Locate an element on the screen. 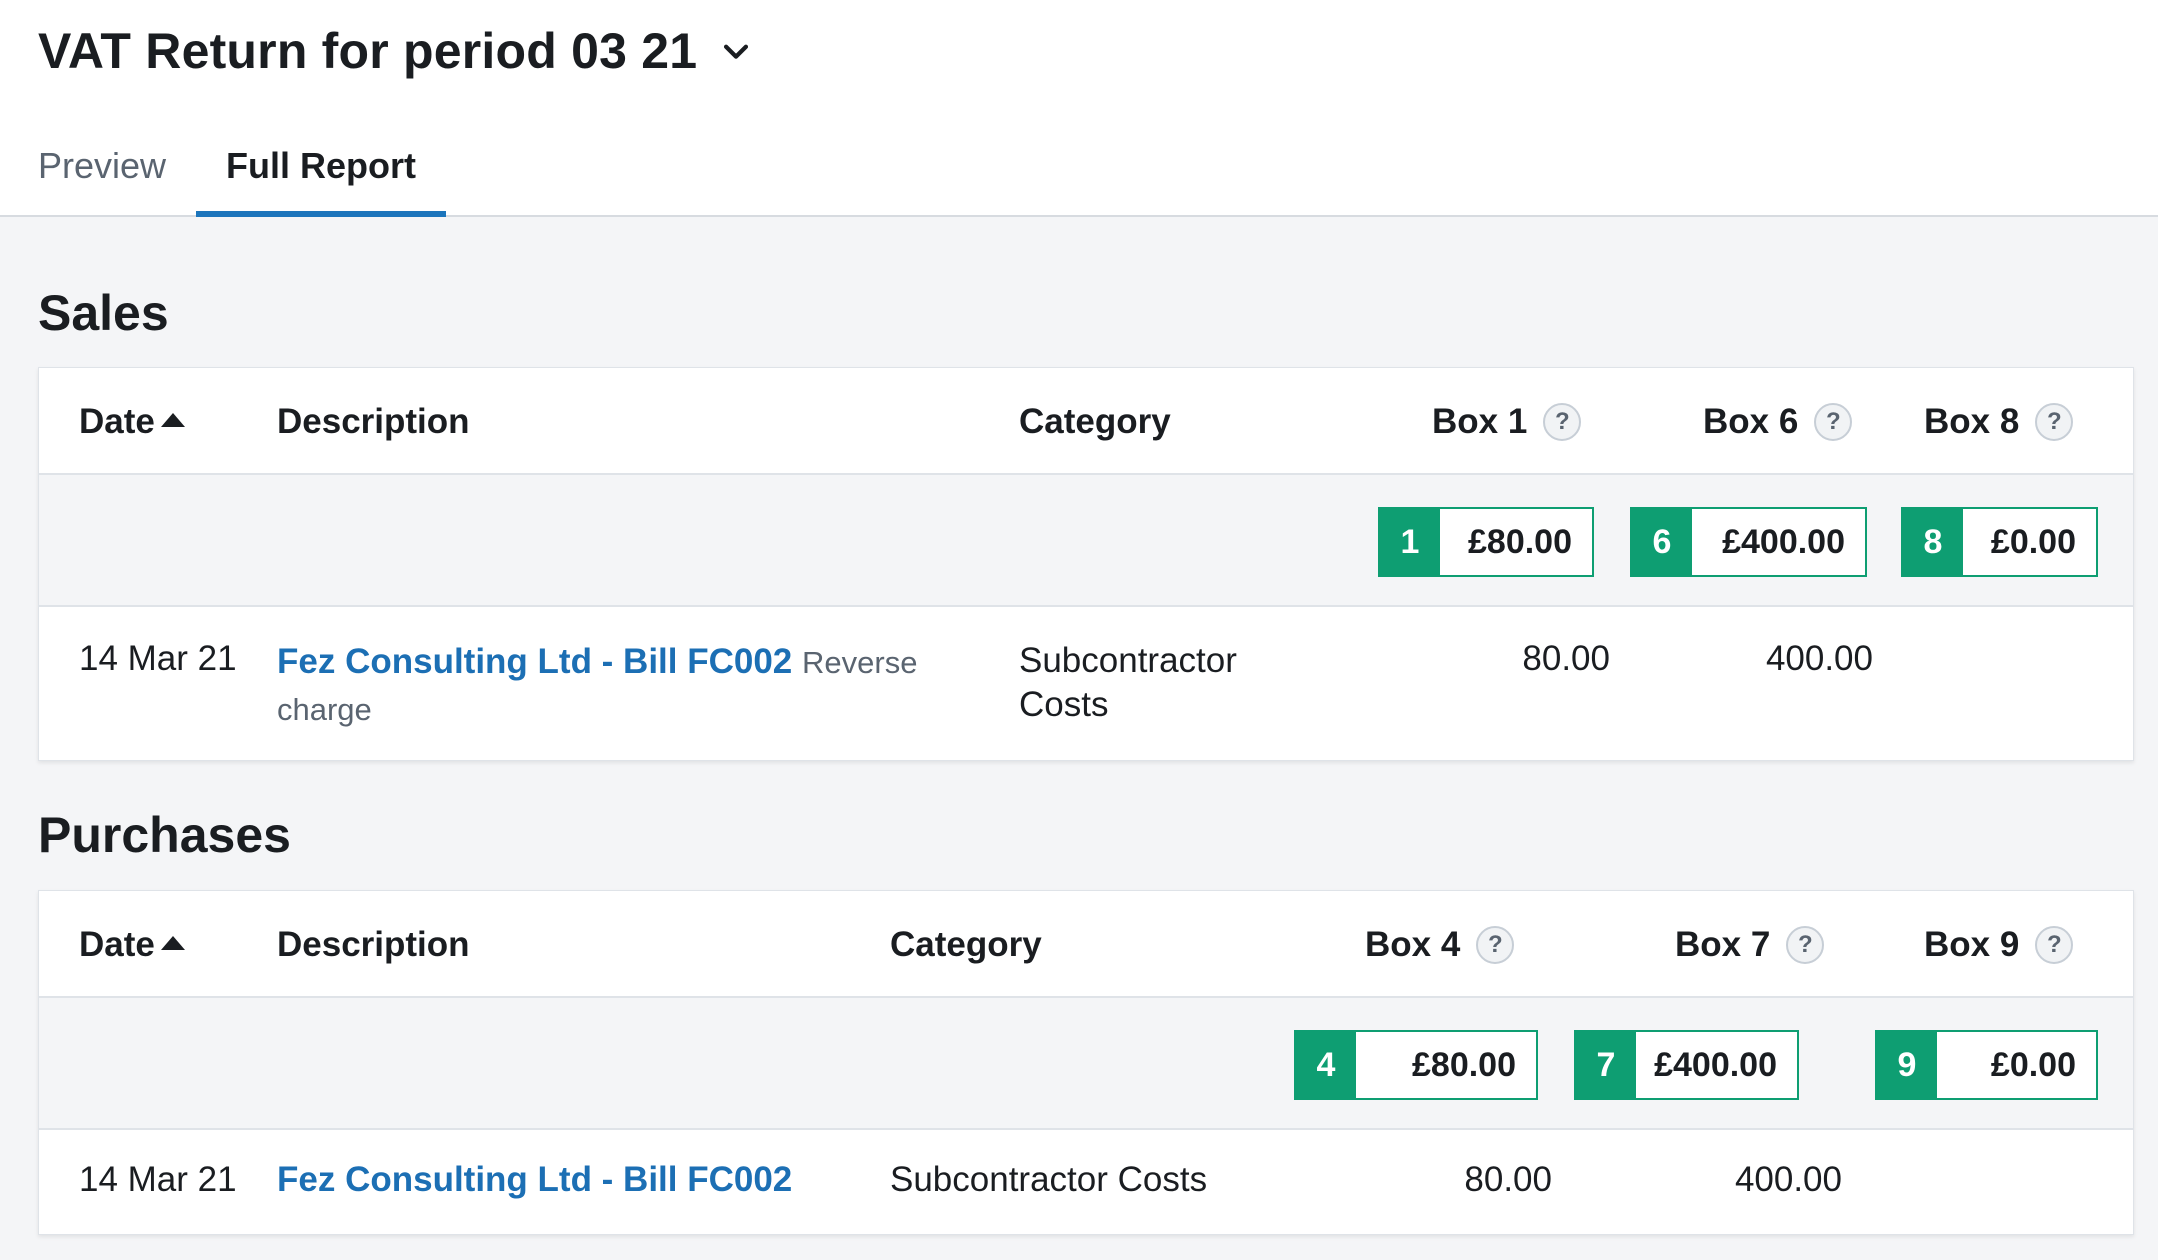 The image size is (2158, 1260). row-box-1: 80.00 is located at coordinates (1566, 658).